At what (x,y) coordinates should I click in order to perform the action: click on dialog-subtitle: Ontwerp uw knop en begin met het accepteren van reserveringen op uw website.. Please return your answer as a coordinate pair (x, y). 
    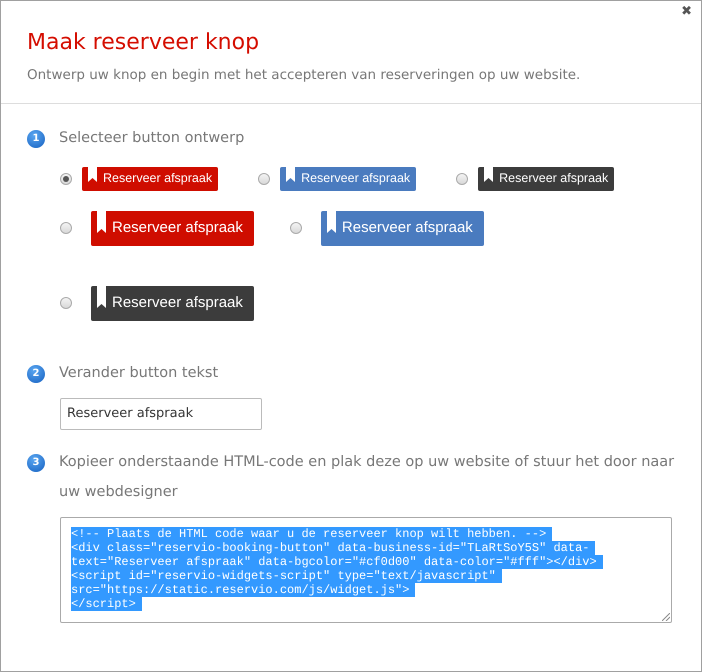
    Looking at the image, I should click on (304, 75).